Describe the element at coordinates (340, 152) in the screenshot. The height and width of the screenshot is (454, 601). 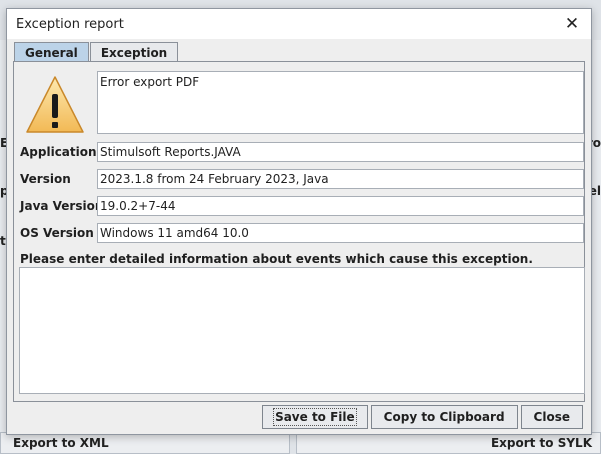
I see `application-field: Stimulsoft Reports.JAVA` at that location.